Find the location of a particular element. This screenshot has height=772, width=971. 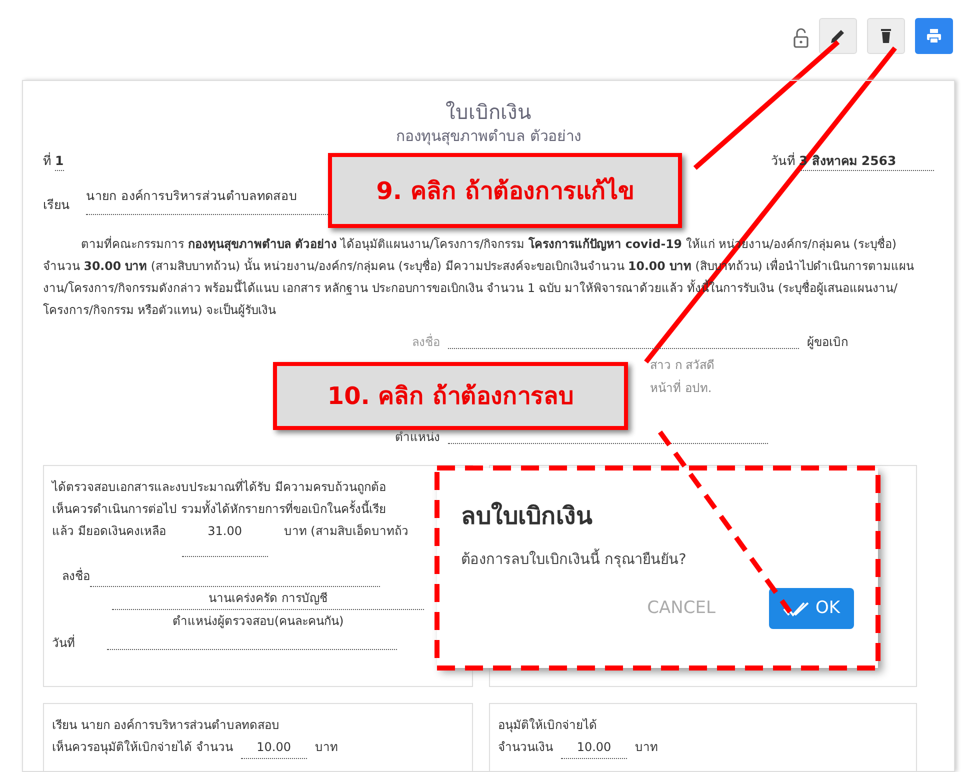

padlock-icon is located at coordinates (801, 38).